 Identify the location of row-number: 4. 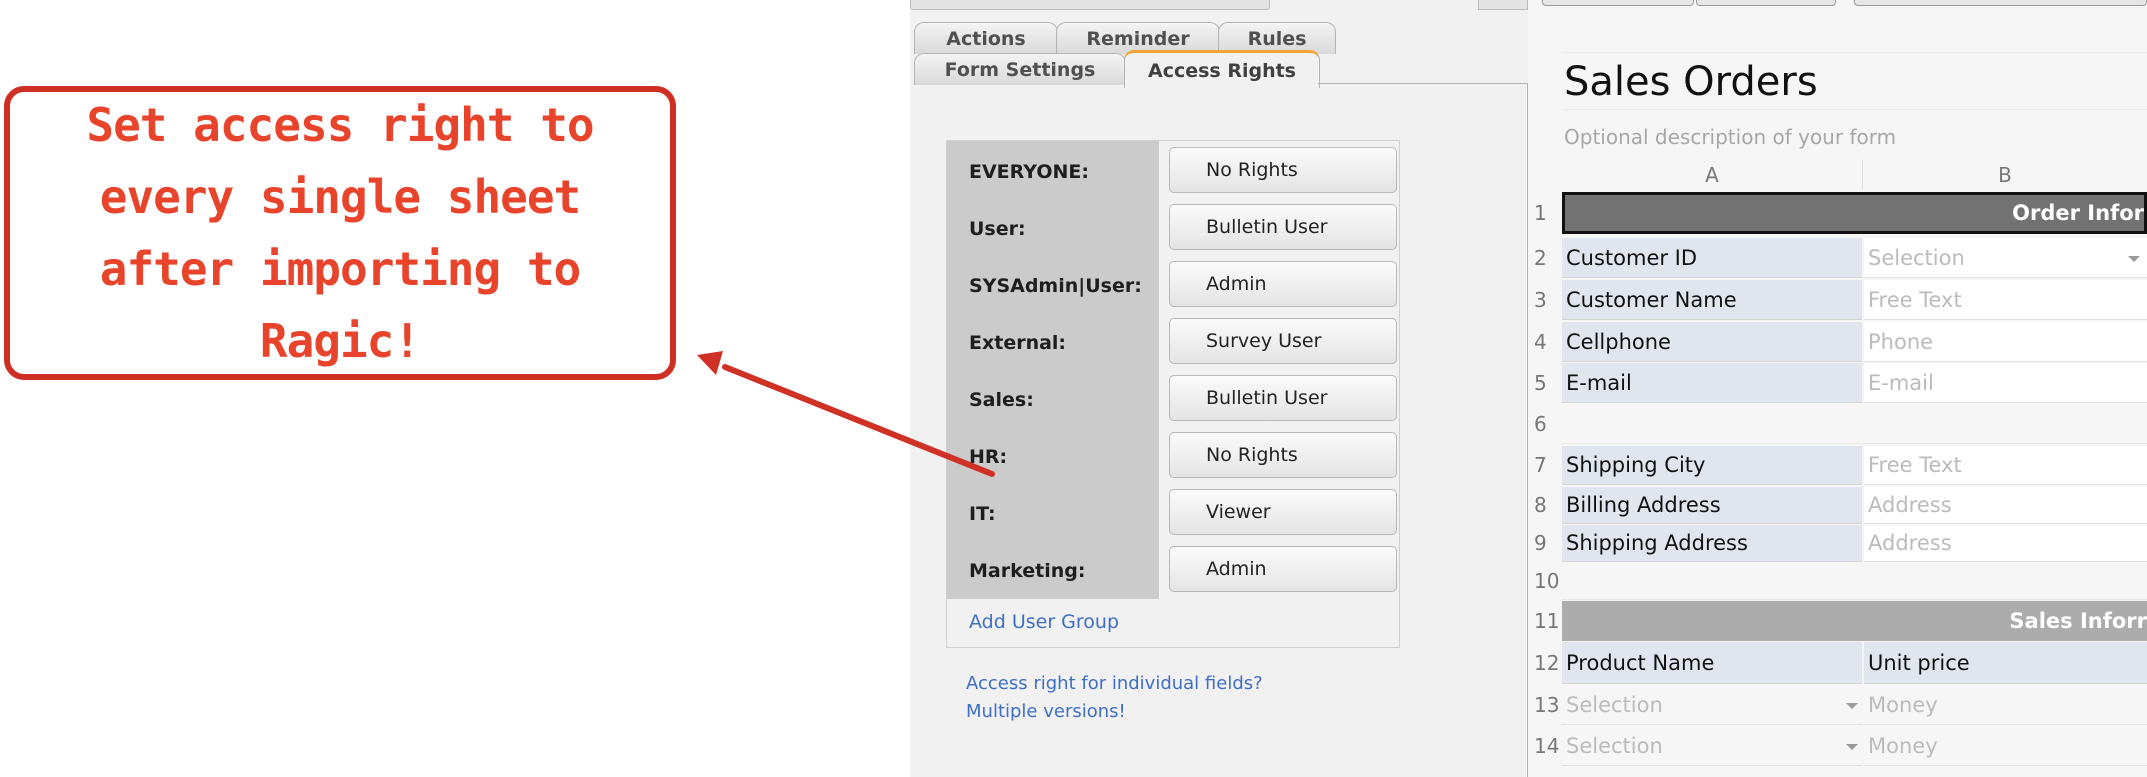
(1549, 342).